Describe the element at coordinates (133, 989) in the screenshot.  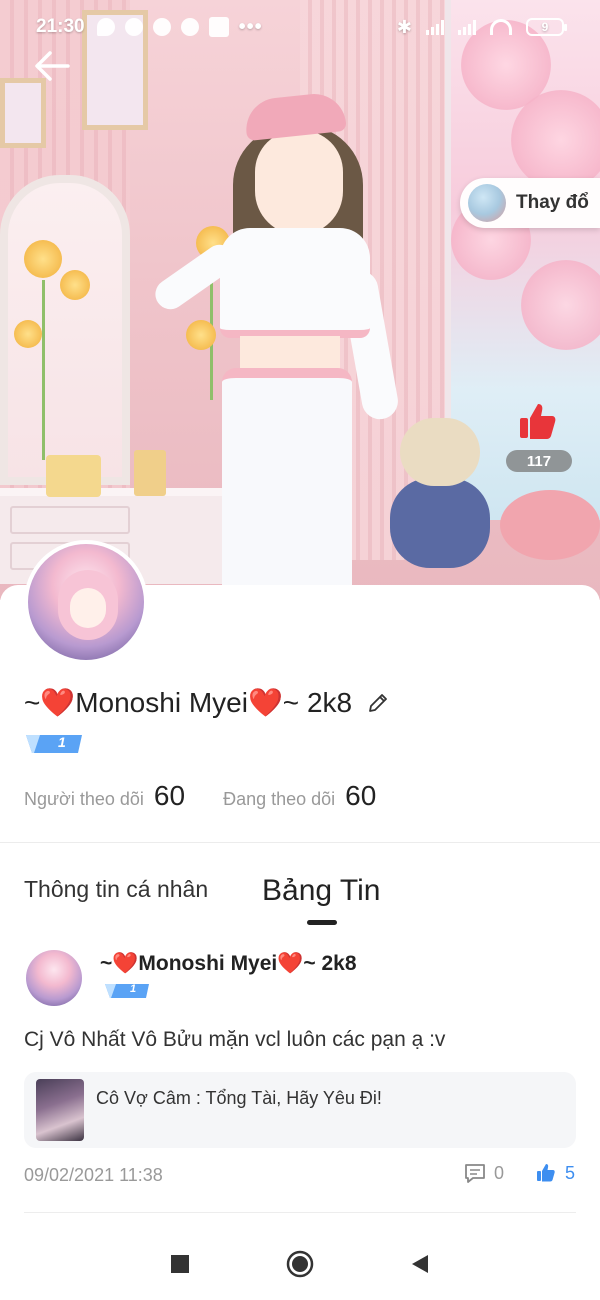
I see `post-level-number: 1` at that location.